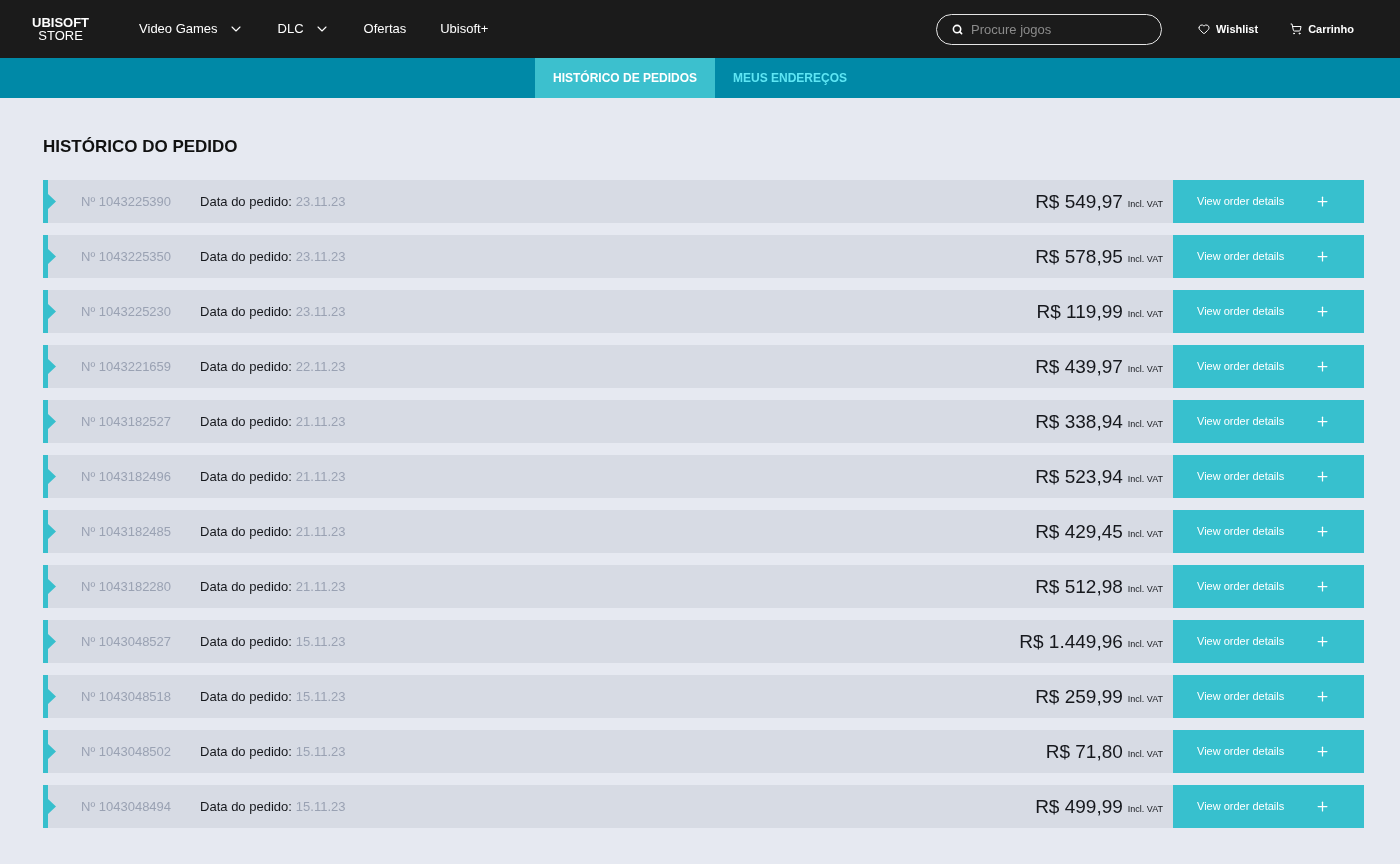  Describe the element at coordinates (1079, 586) in the screenshot. I see `order-price: R$ 512,98` at that location.